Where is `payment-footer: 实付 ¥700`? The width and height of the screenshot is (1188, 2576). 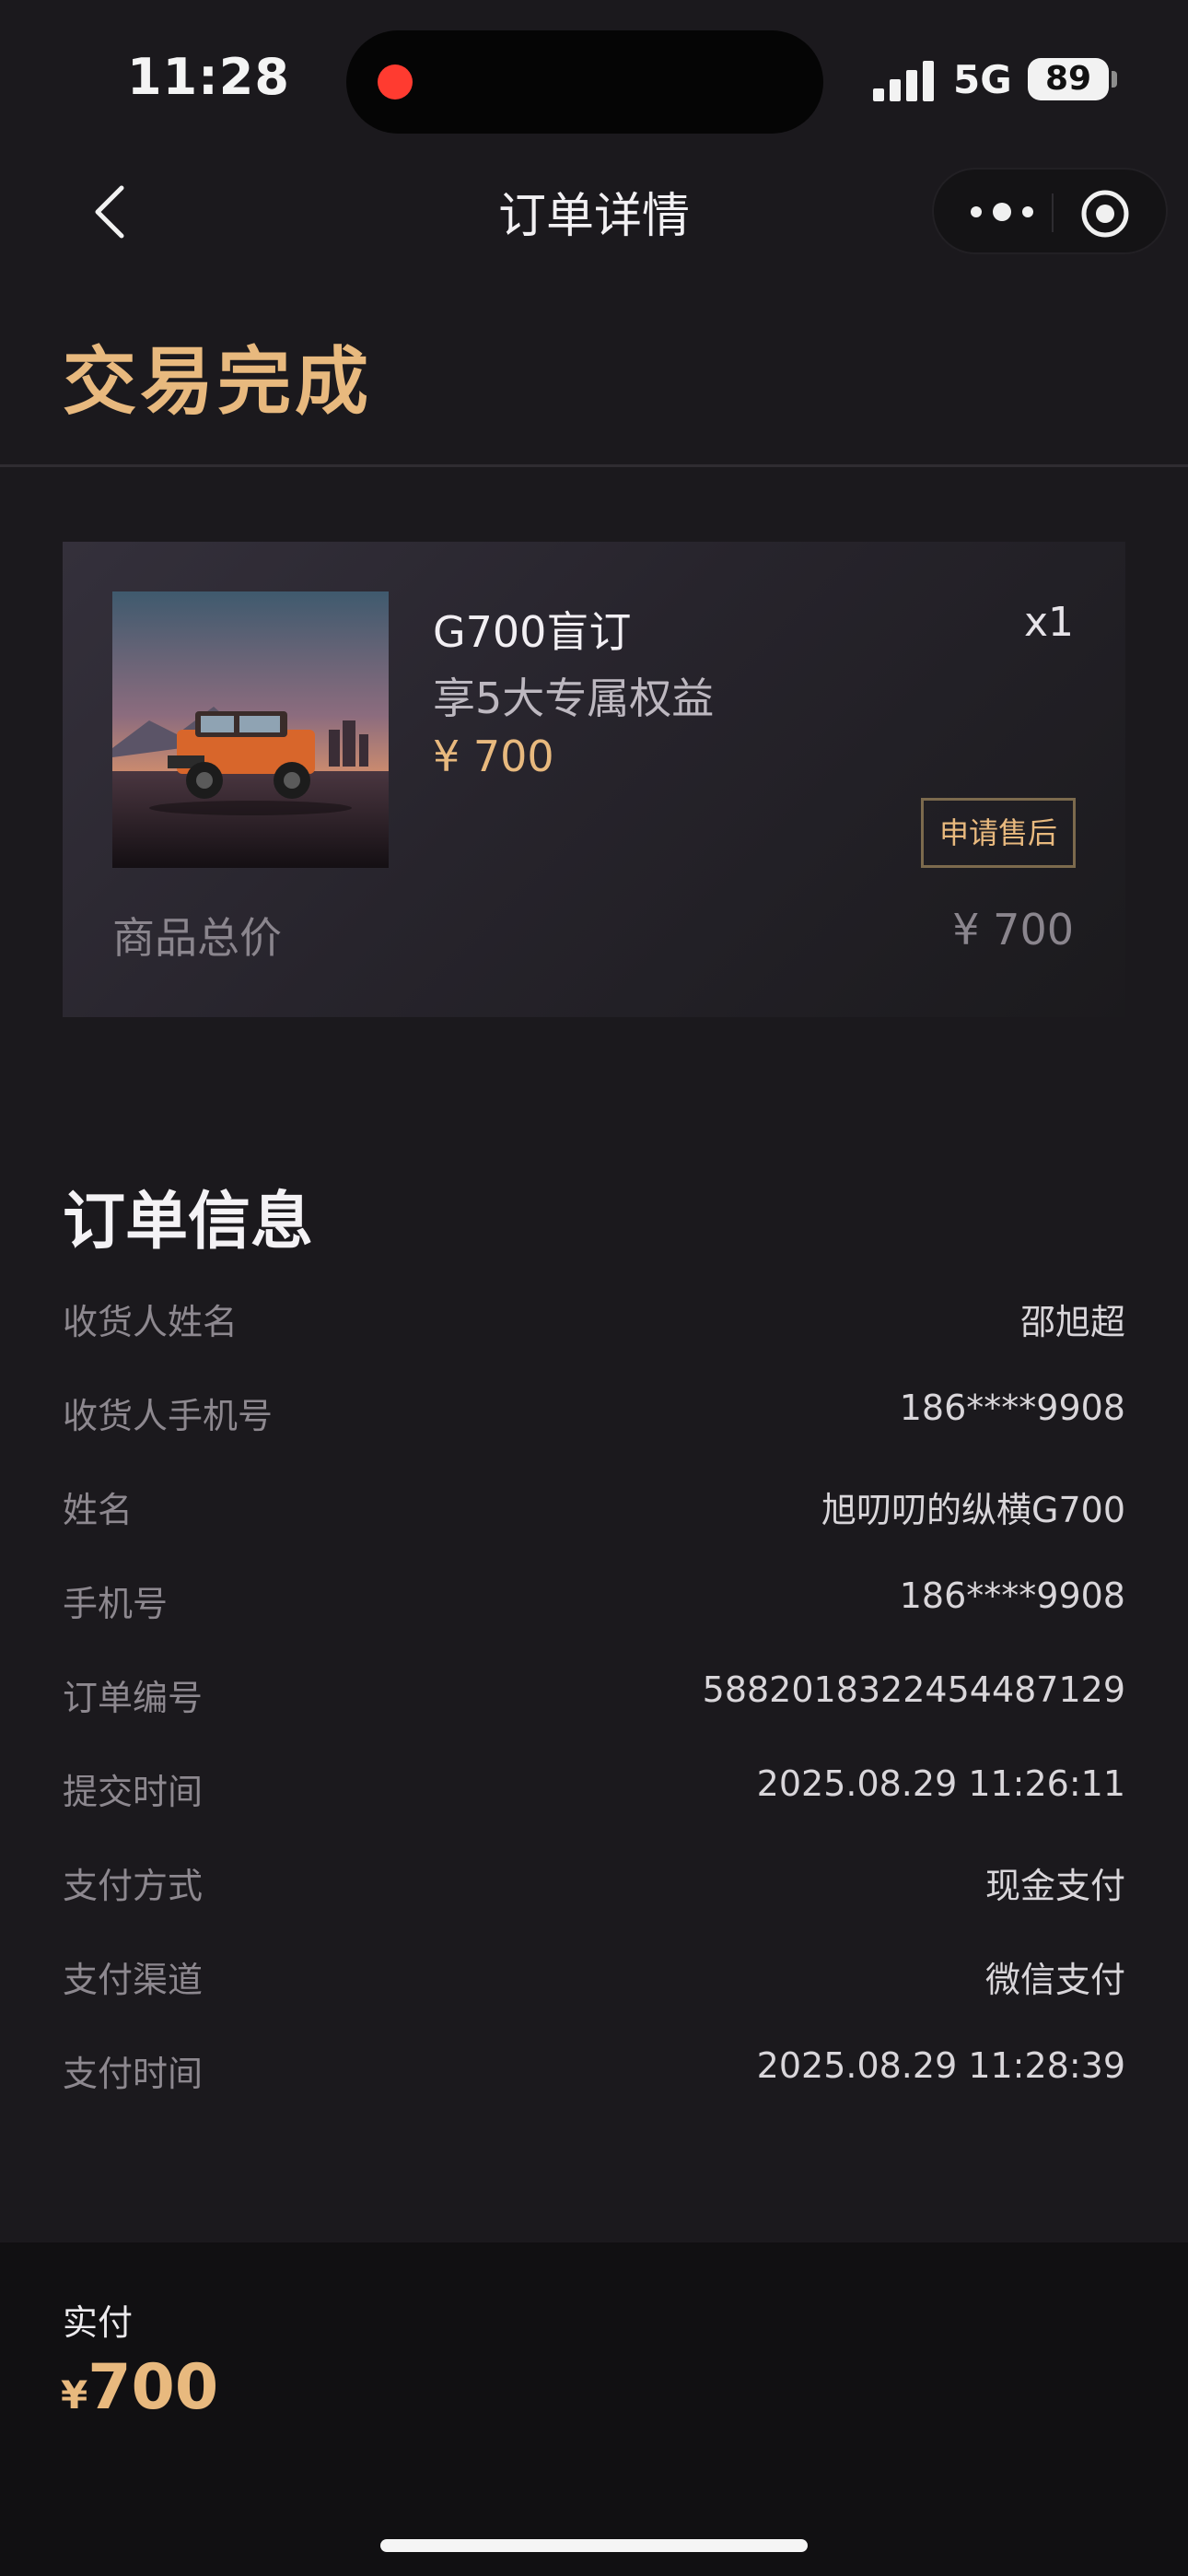 payment-footer: 实付 ¥700 is located at coordinates (594, 2409).